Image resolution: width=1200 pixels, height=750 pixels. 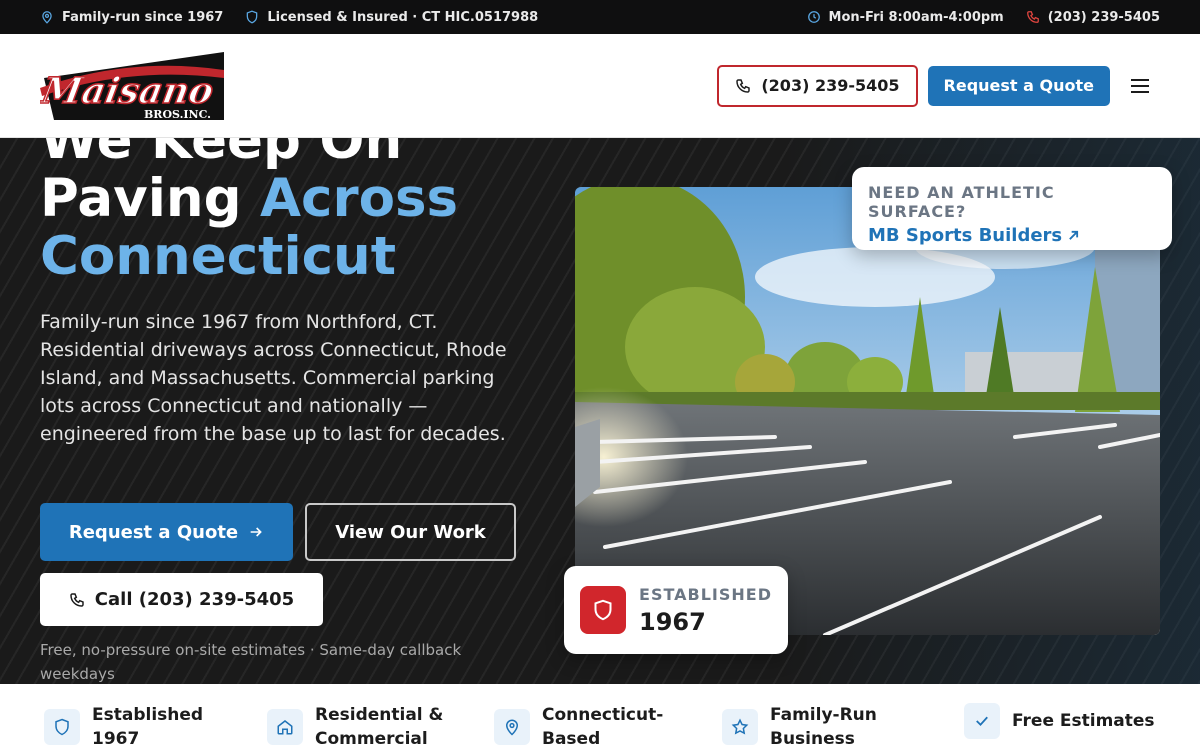 I want to click on clock-icon, so click(x=813, y=17).